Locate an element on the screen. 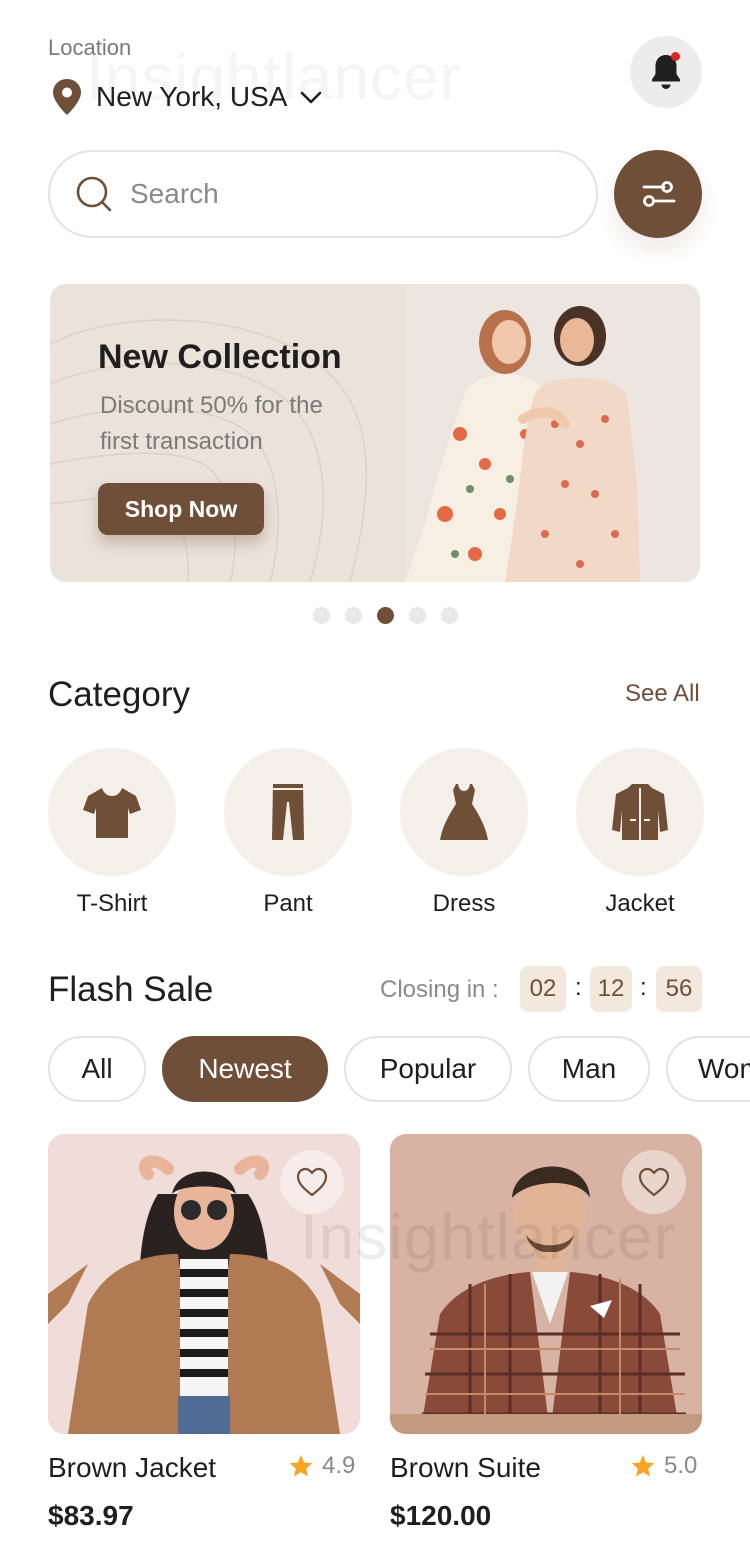 The height and width of the screenshot is (1561, 750). location-label: Location is located at coordinates (90, 47).